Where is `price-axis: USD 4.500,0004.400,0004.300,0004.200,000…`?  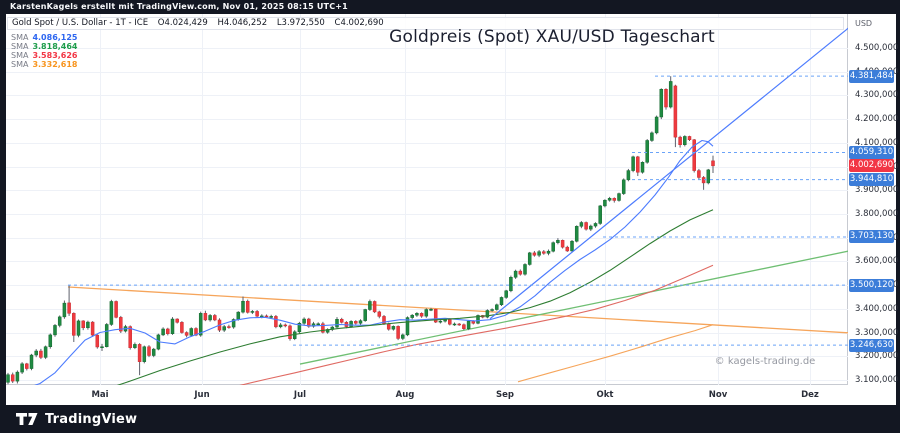 price-axis: USD 4.500,0004.400,0004.300,0004.200,000… is located at coordinates (873, 199).